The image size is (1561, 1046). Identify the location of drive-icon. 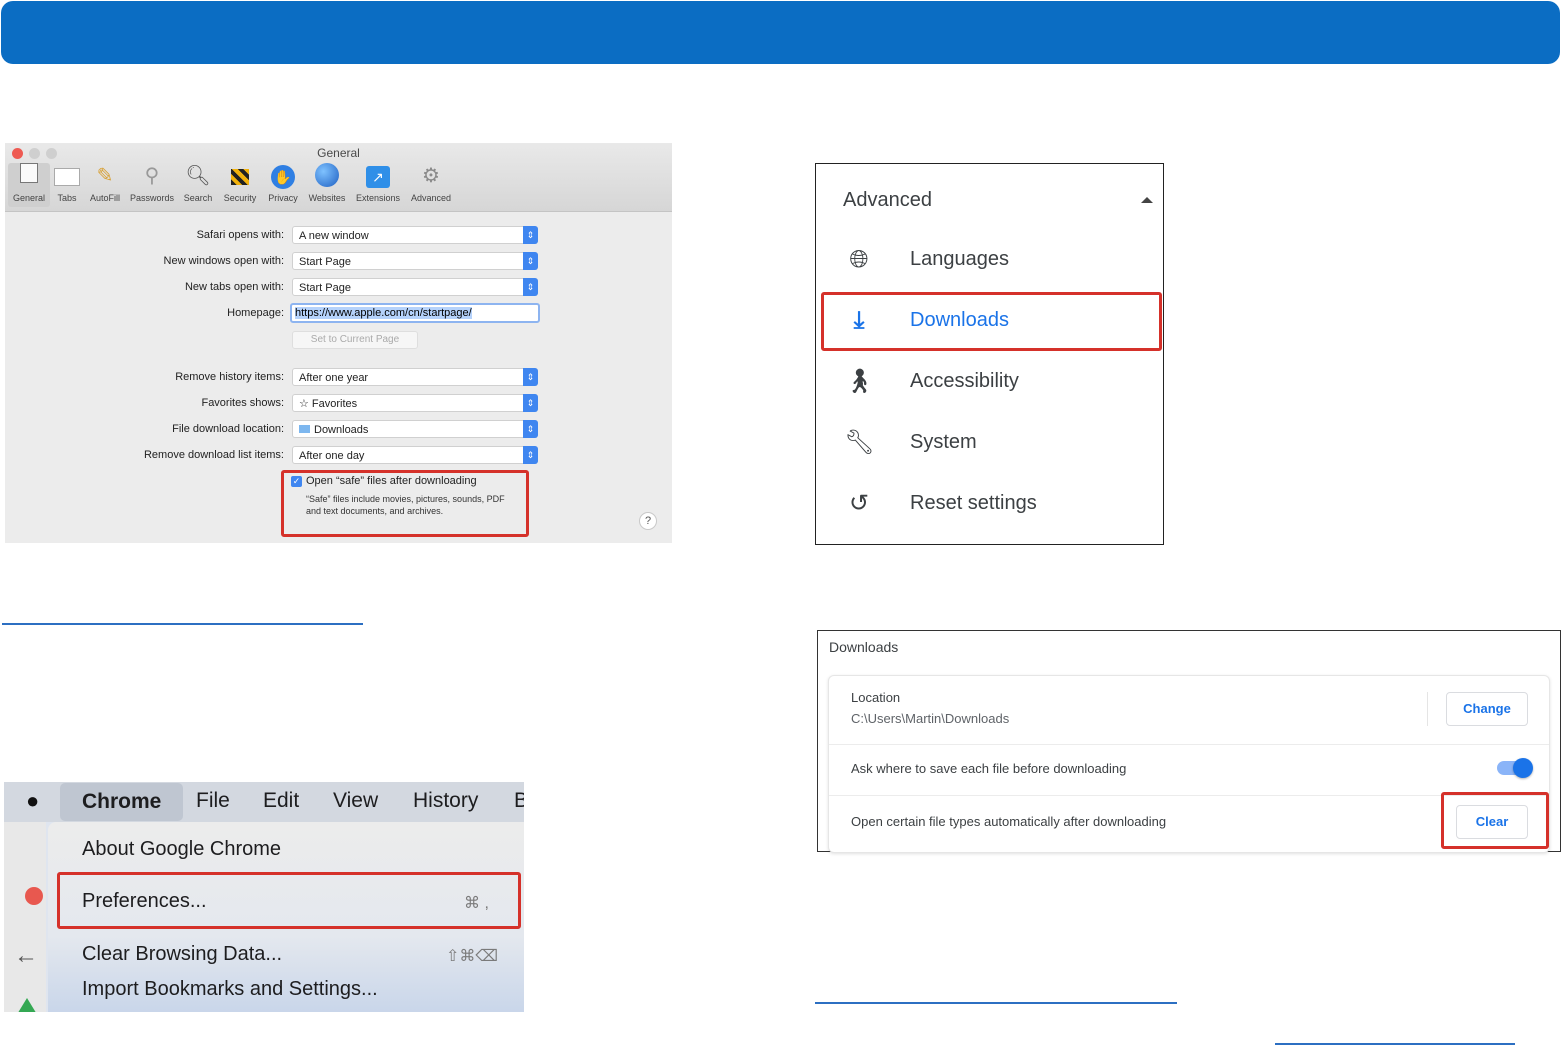
(27, 1005).